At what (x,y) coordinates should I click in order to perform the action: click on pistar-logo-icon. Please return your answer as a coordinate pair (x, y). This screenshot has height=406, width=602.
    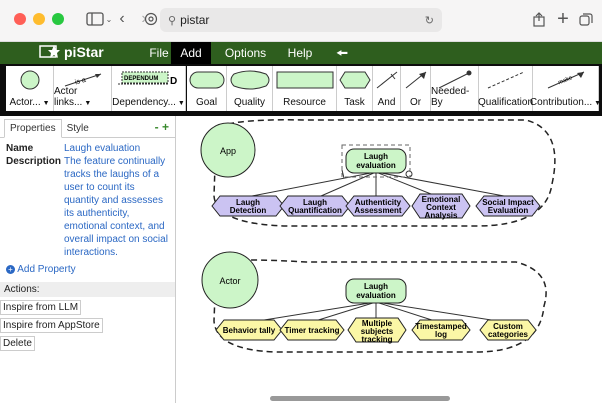
    Looking at the image, I should click on (49, 51).